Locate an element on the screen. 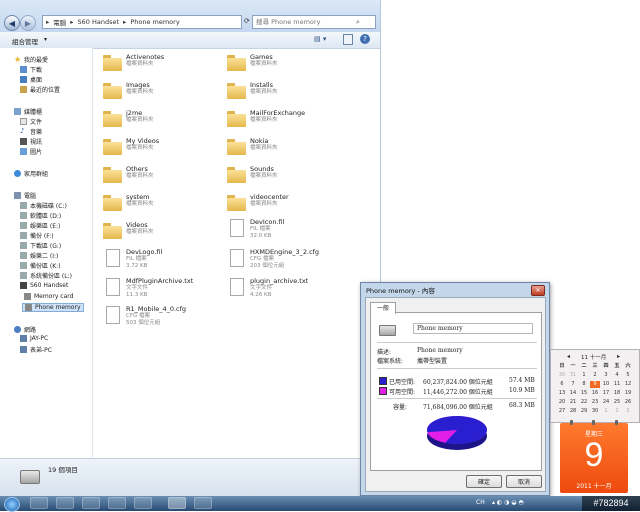 This screenshot has width=640, height=512. sidebar-item-desktop: 桌面 is located at coordinates (31, 79).